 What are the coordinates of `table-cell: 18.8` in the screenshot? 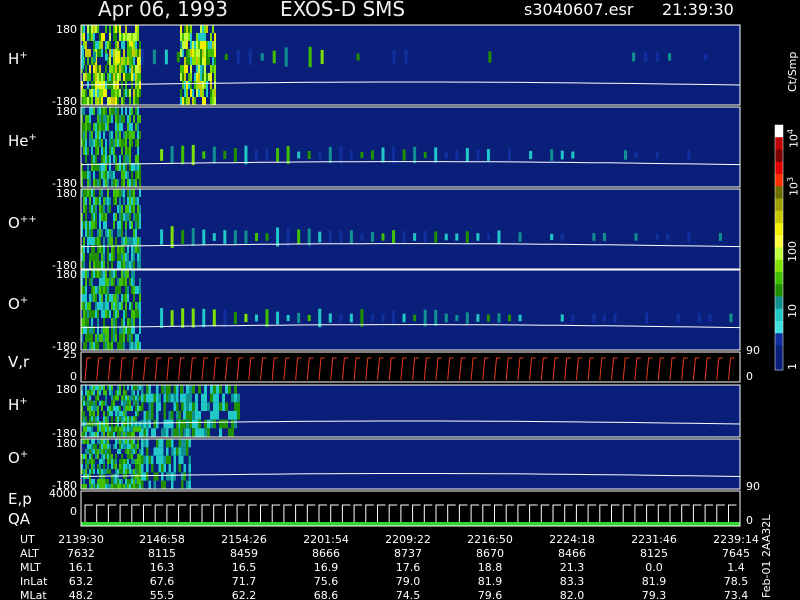 It's located at (490, 567).